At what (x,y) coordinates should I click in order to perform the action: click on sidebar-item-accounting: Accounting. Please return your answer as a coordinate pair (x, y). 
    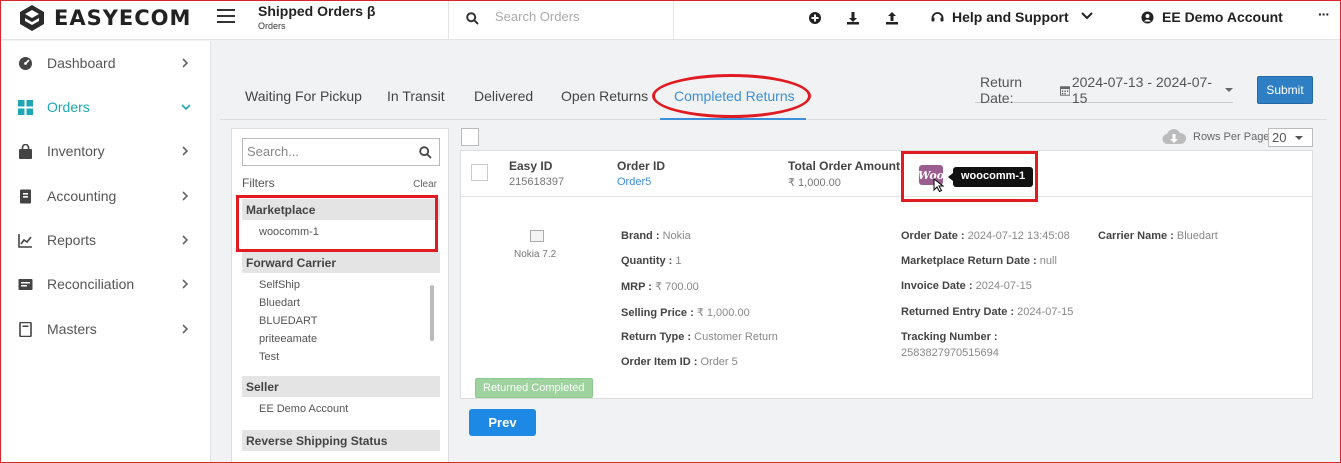
    Looking at the image, I should click on (105, 196).